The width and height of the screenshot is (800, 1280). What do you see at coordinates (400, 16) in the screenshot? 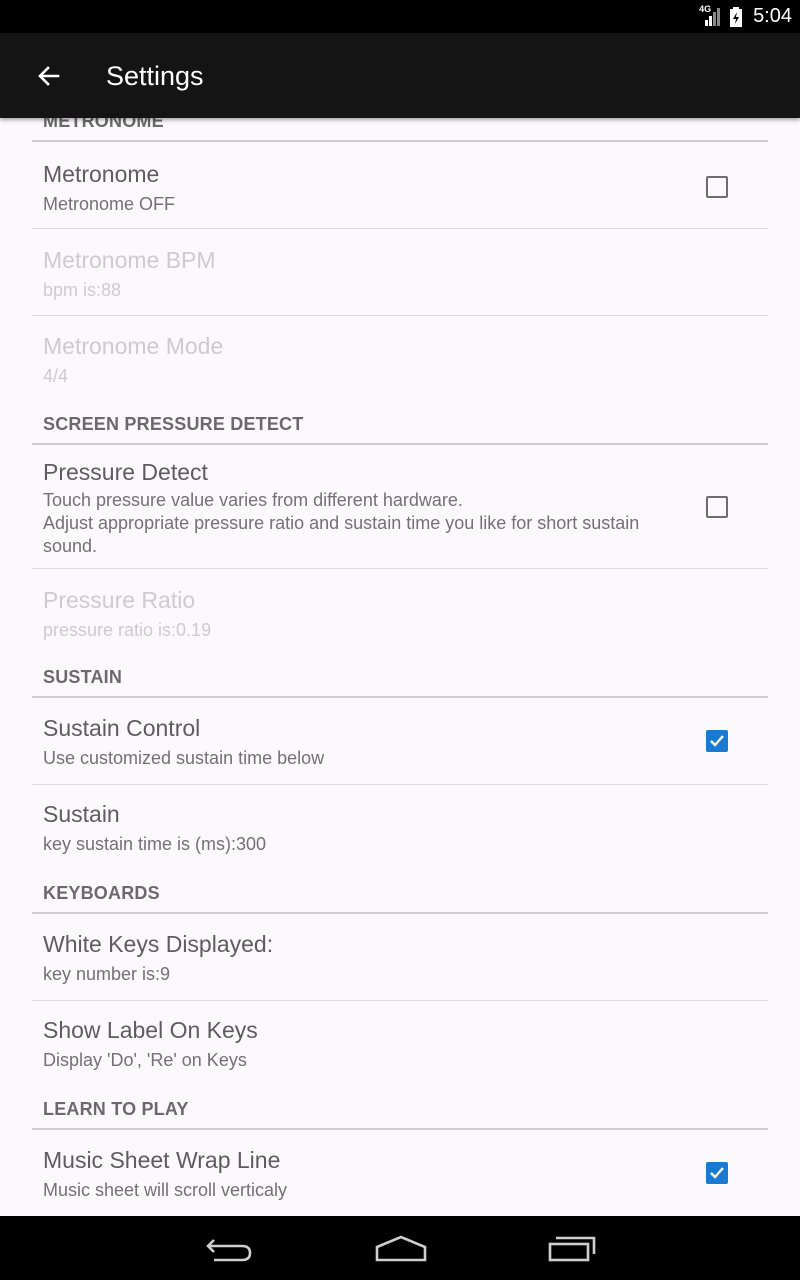
I see `status-bar: 4G 5:04` at bounding box center [400, 16].